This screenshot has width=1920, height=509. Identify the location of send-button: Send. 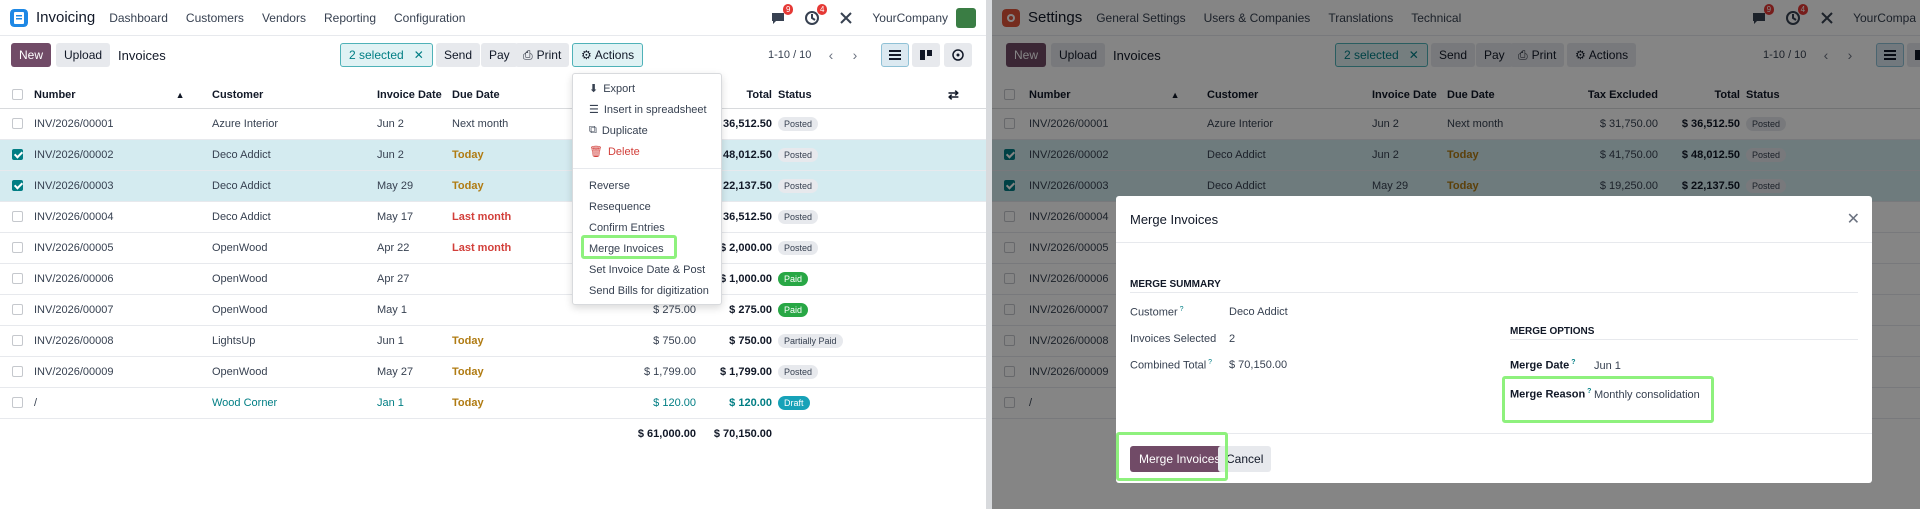
(458, 55).